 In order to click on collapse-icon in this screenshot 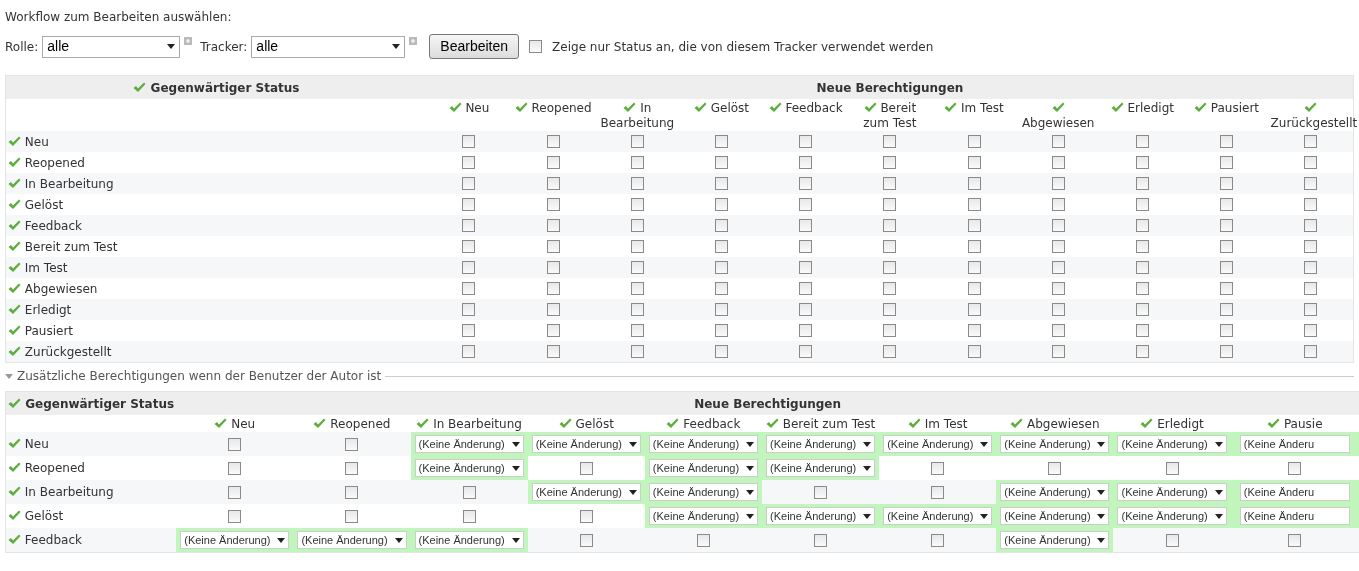, I will do `click(9, 376)`.